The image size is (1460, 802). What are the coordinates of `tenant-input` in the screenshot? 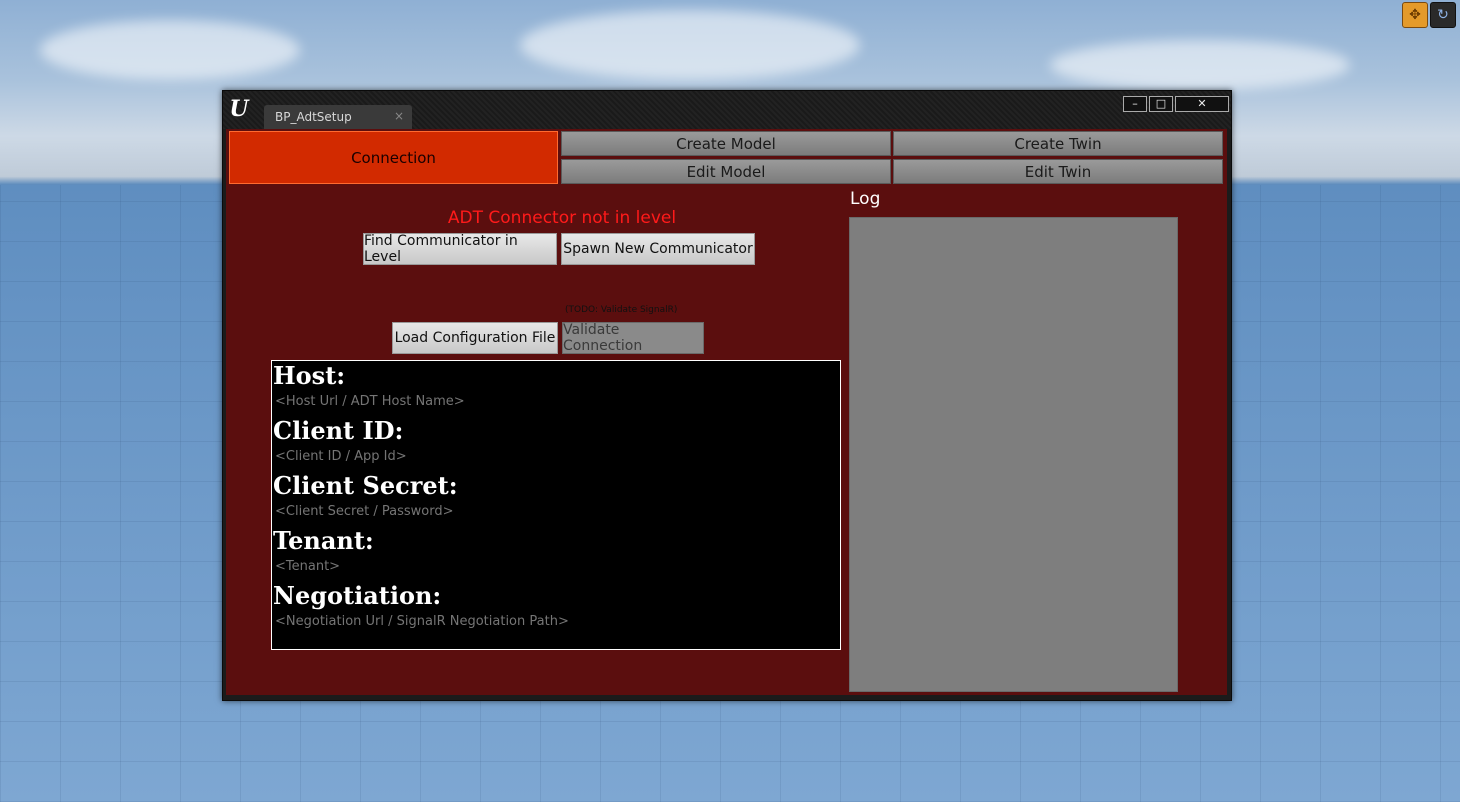 It's located at (545, 566).